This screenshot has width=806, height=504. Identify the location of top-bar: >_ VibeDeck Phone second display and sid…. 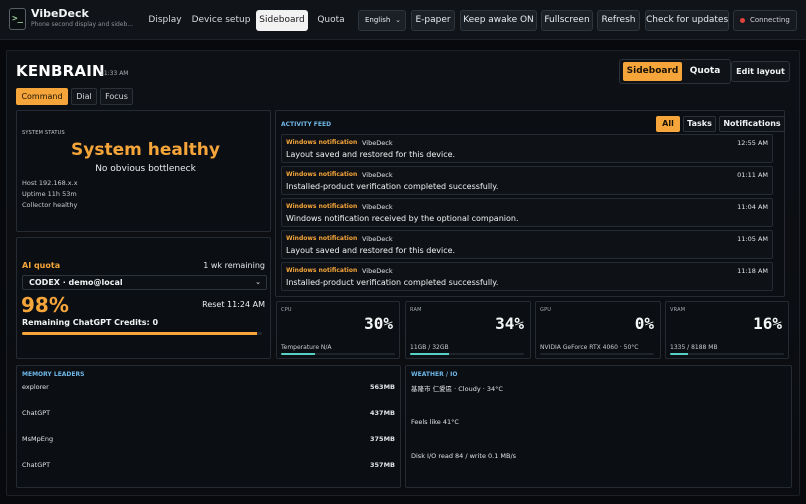
(403, 20).